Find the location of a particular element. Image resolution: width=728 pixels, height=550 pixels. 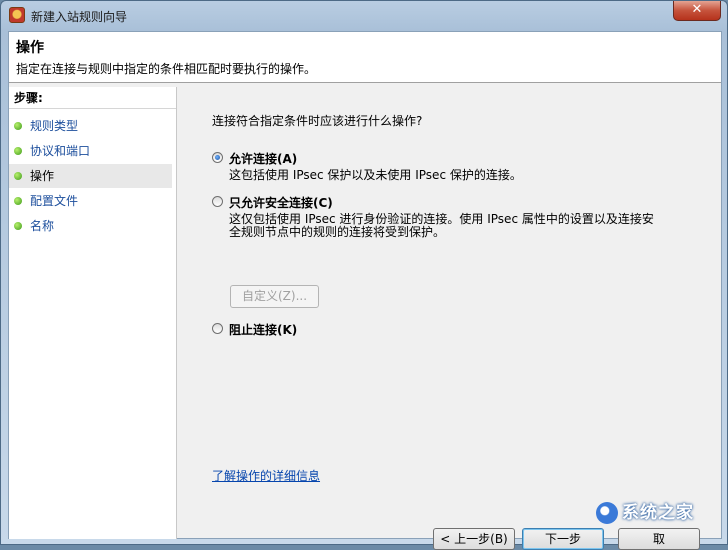

step-label: 规则类型 is located at coordinates (54, 126).